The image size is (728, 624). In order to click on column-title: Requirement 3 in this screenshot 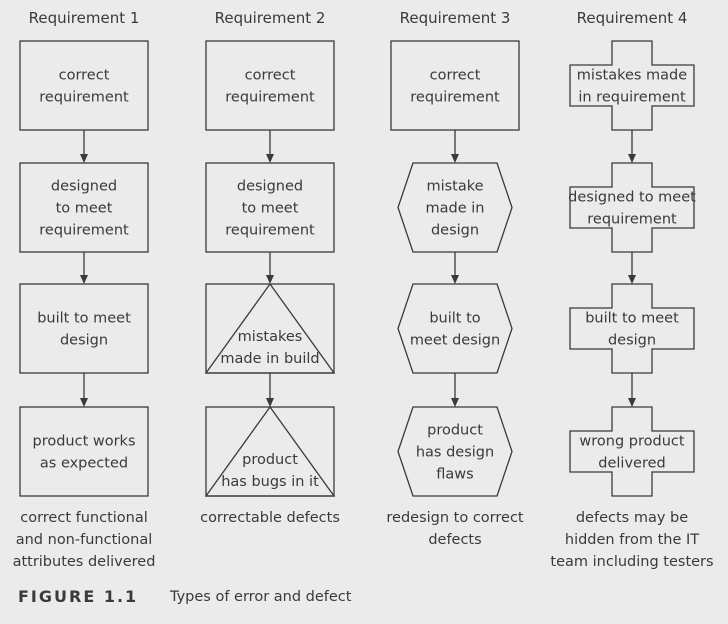, I will do `click(455, 18)`.